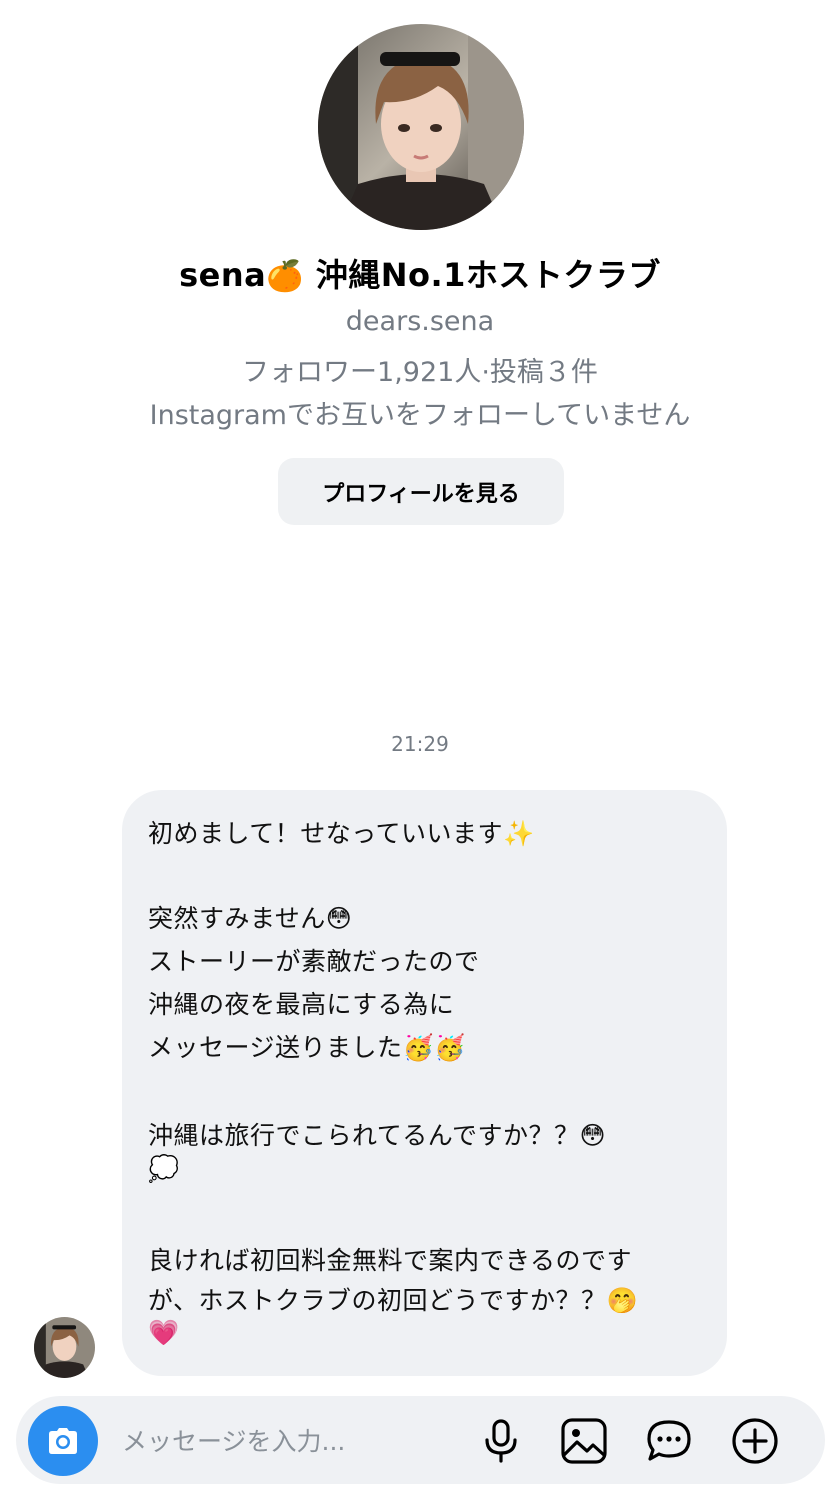  I want to click on profile-name: sena🍊 沖縄No.1ホストクラブ, so click(420, 273).